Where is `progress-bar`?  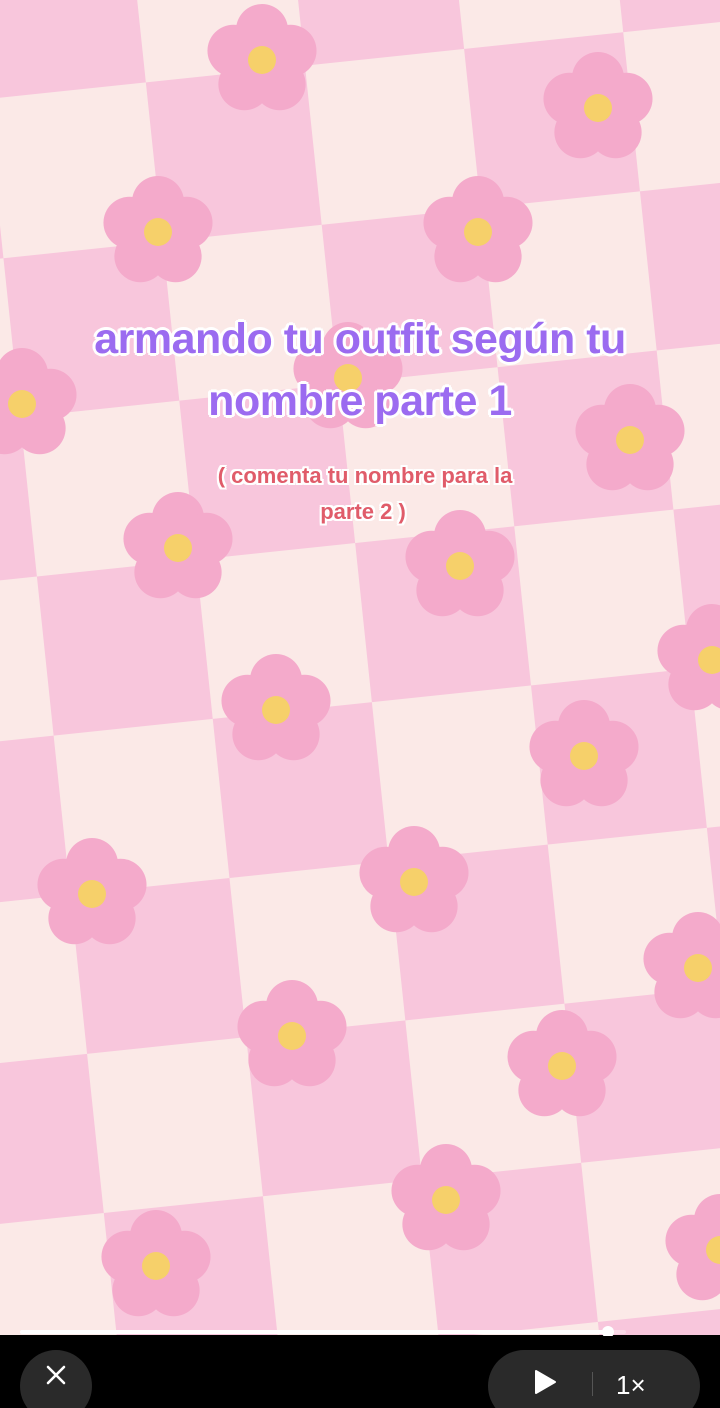 progress-bar is located at coordinates (323, 1332).